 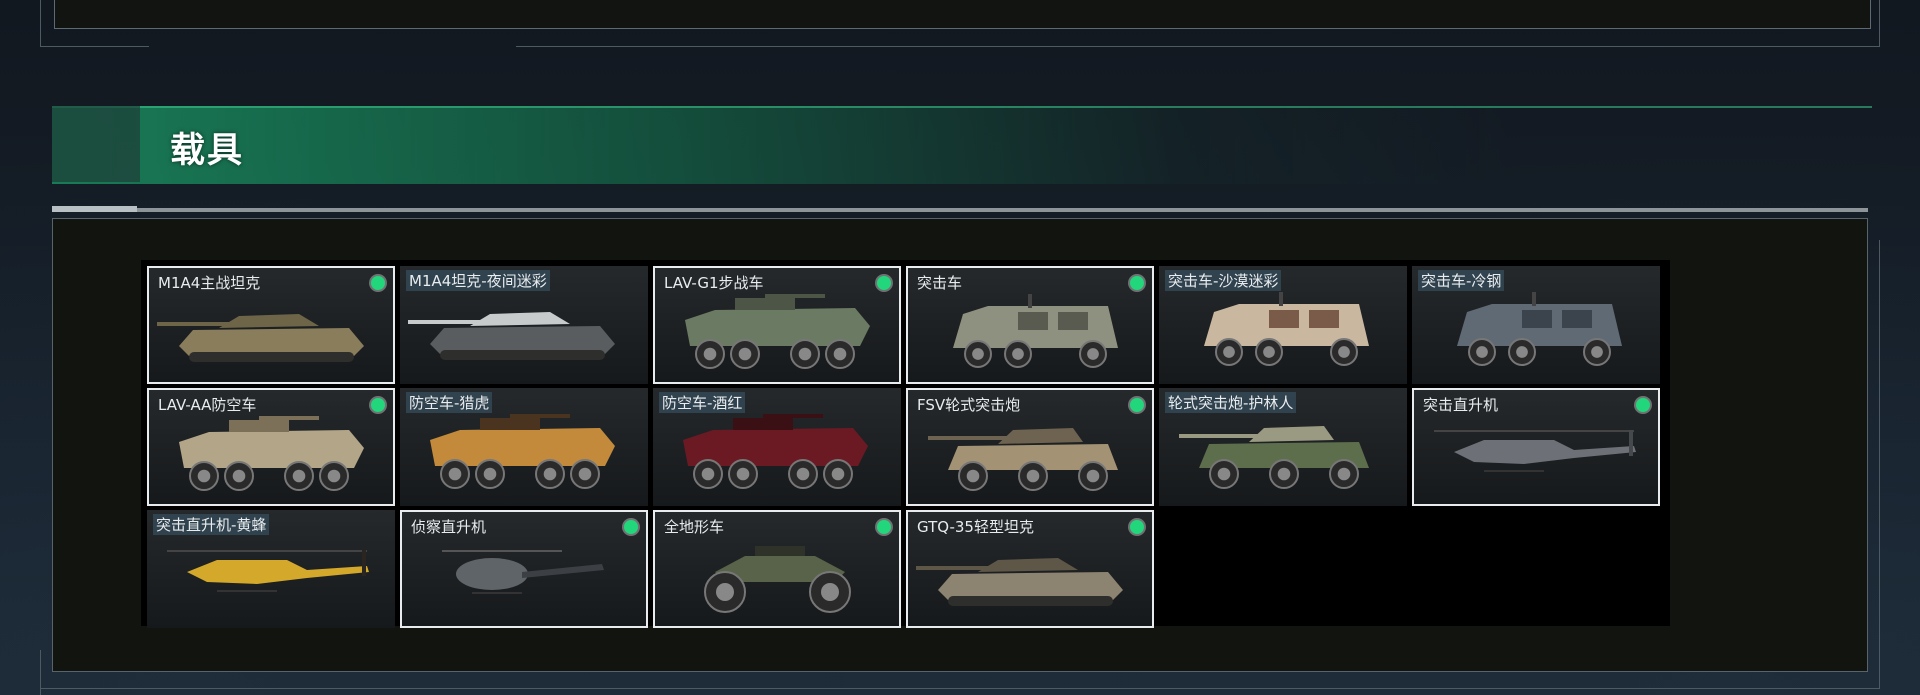 I want to click on vehicle-card: 突击直升机-黄蜂, so click(x=271, y=569).